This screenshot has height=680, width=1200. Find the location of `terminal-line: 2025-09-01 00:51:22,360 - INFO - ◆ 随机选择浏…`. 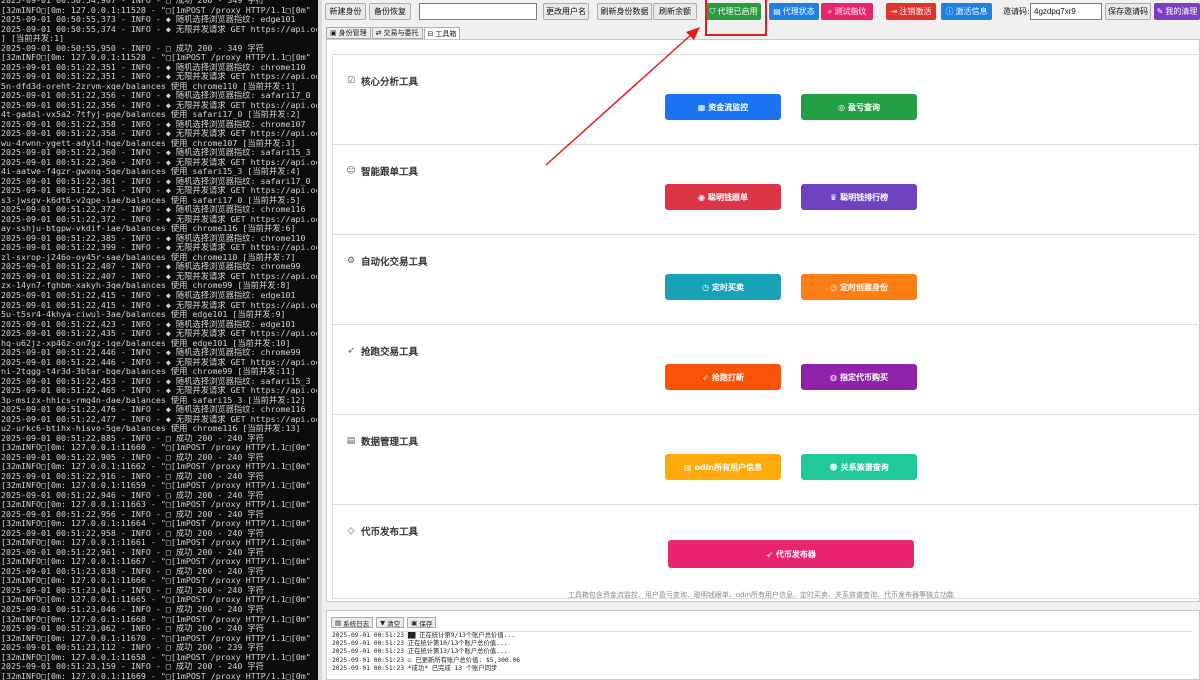

terminal-line: 2025-09-01 00:51:22,360 - INFO - ◆ 随机选择浏… is located at coordinates (156, 153).